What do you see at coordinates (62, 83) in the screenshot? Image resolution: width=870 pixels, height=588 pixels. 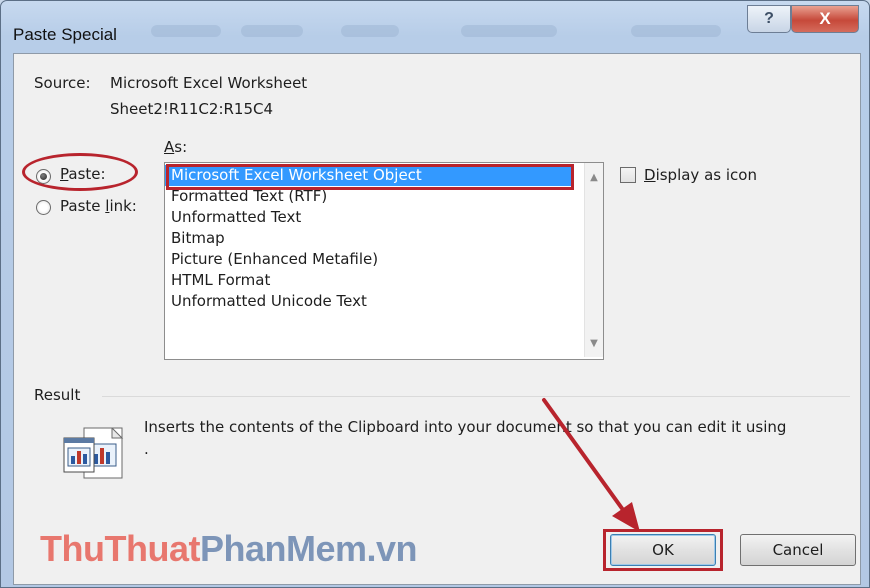 I see `source-label: Source:` at bounding box center [62, 83].